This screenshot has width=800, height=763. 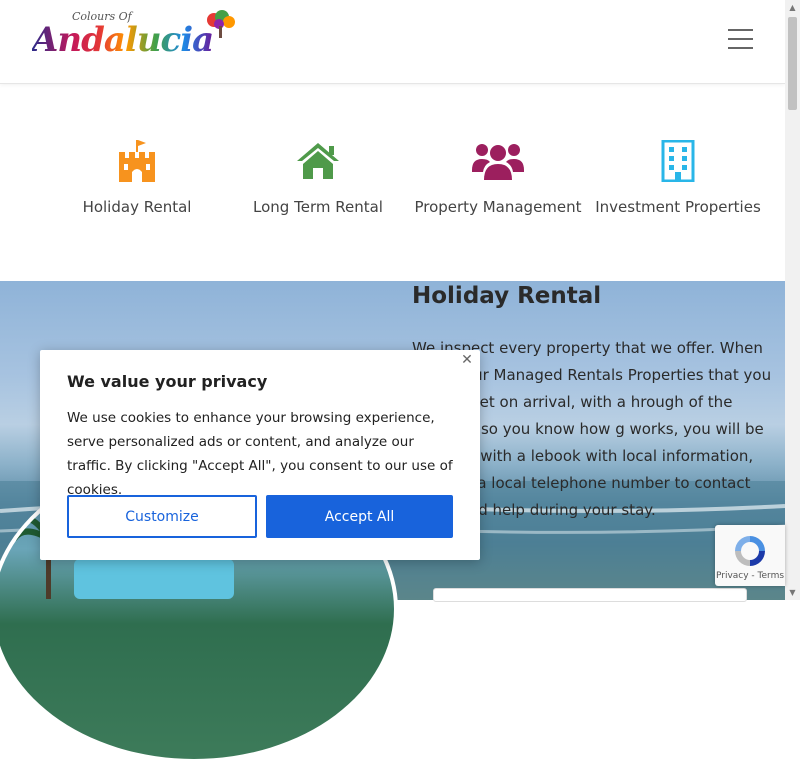 I want to click on service-holiday-rental: Holiday Rental, so click(x=137, y=180).